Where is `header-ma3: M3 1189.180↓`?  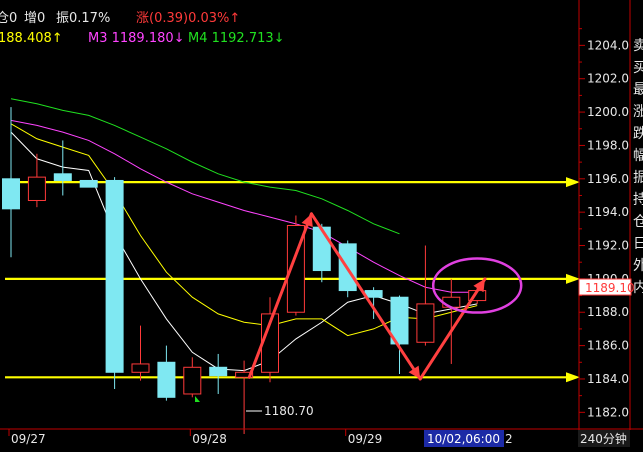
header-ma3: M3 1189.180↓ is located at coordinates (136, 38).